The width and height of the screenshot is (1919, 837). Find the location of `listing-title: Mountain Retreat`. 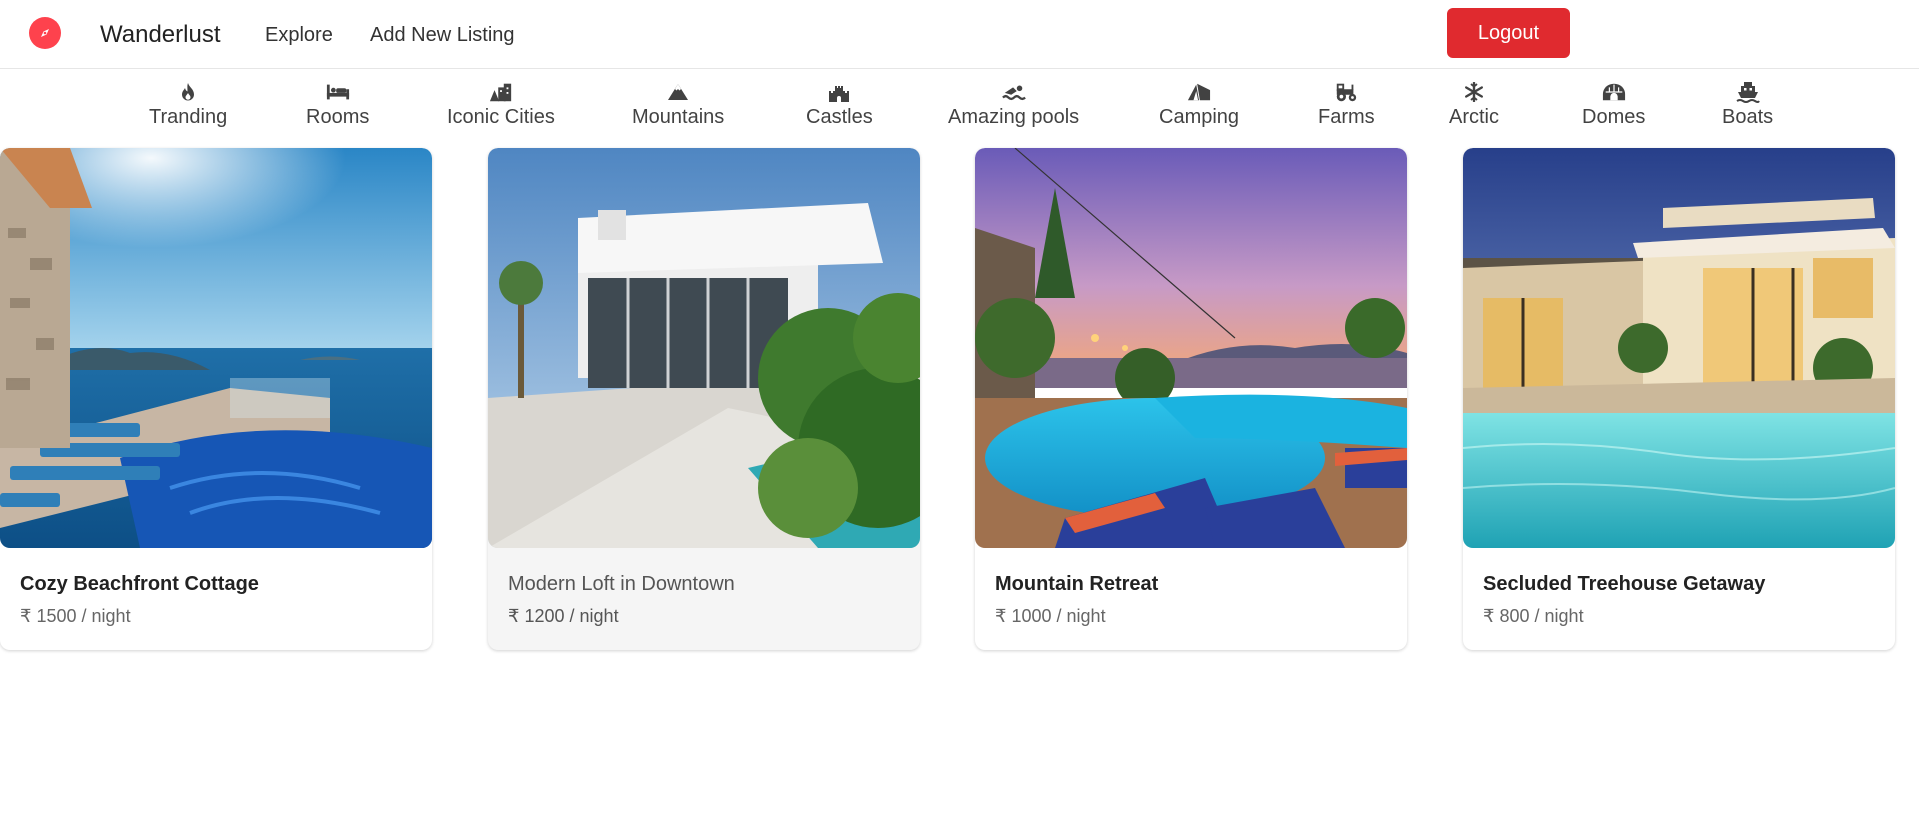

listing-title: Mountain Retreat is located at coordinates (1076, 584).